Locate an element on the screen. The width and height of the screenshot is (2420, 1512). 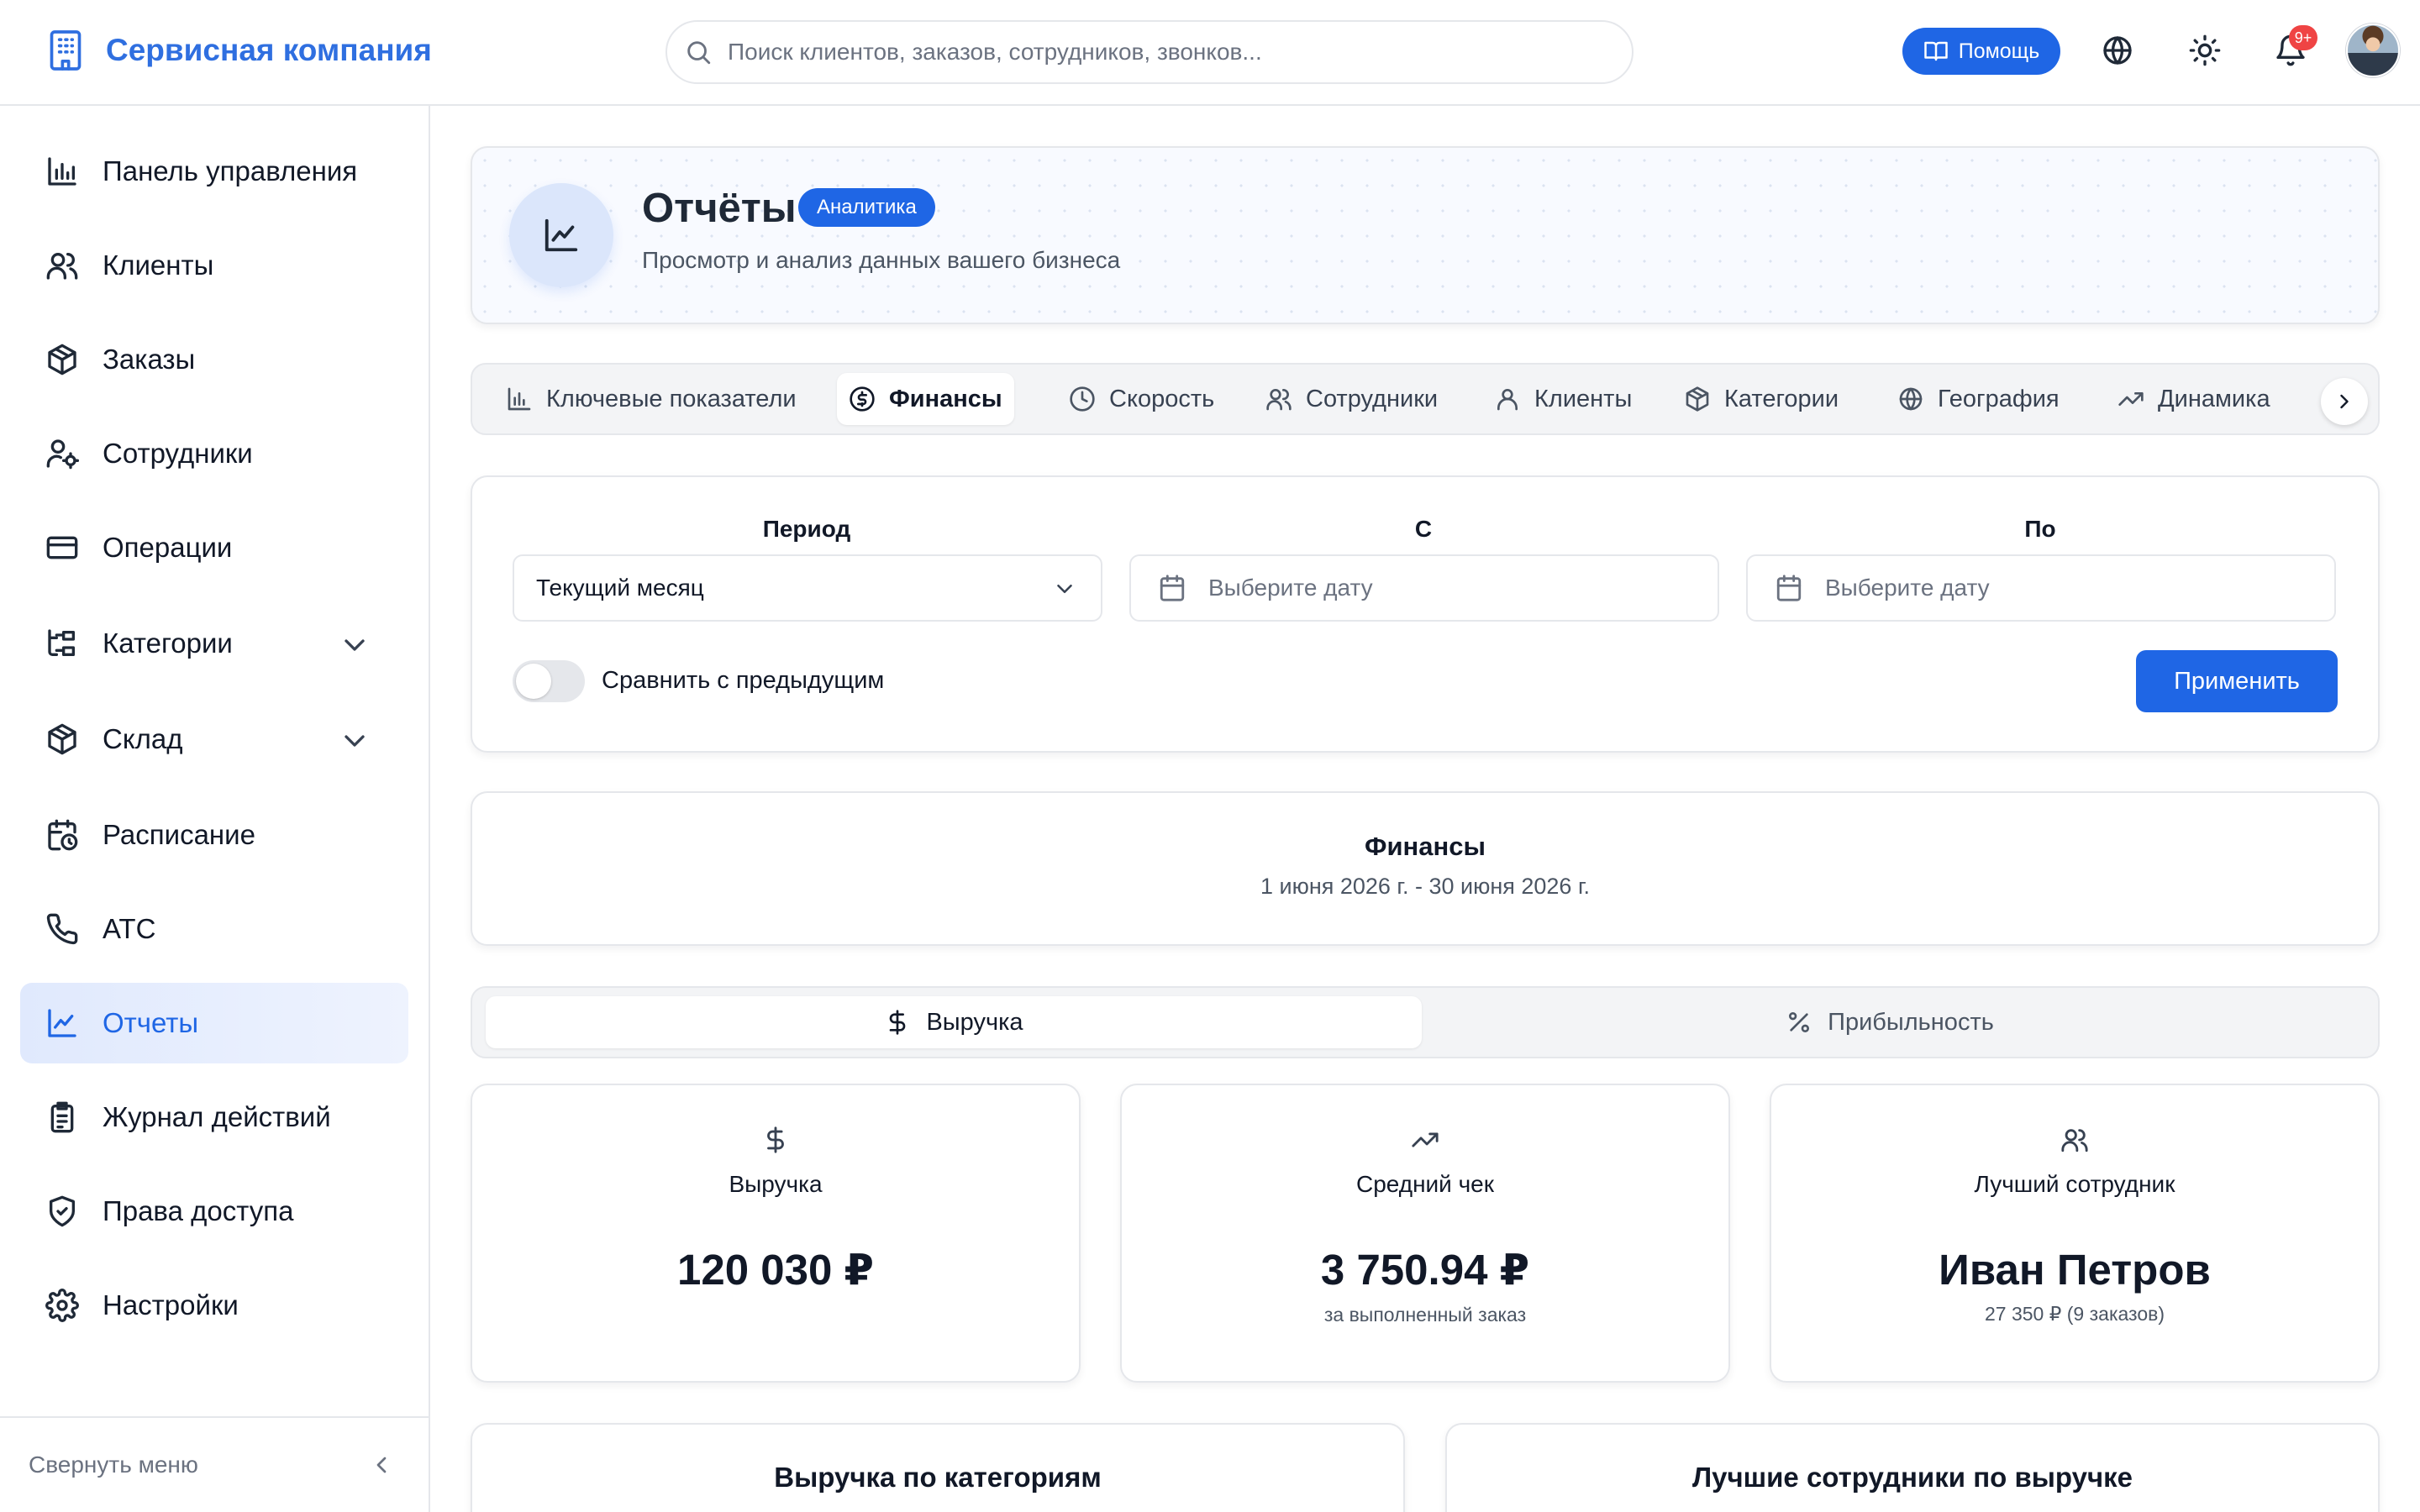
sidebar-item-orders: Заказы is located at coordinates (214, 359).